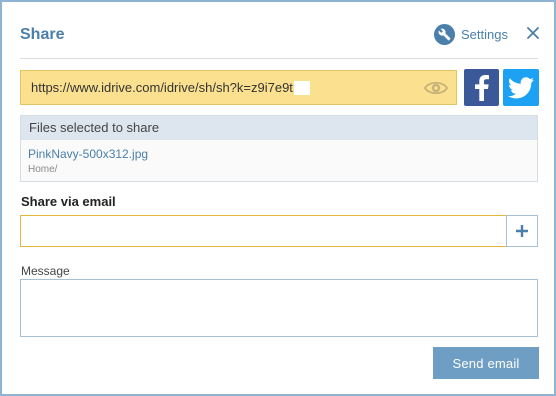  I want to click on file-name: PinkNavy-500x312.jpg, so click(88, 154).